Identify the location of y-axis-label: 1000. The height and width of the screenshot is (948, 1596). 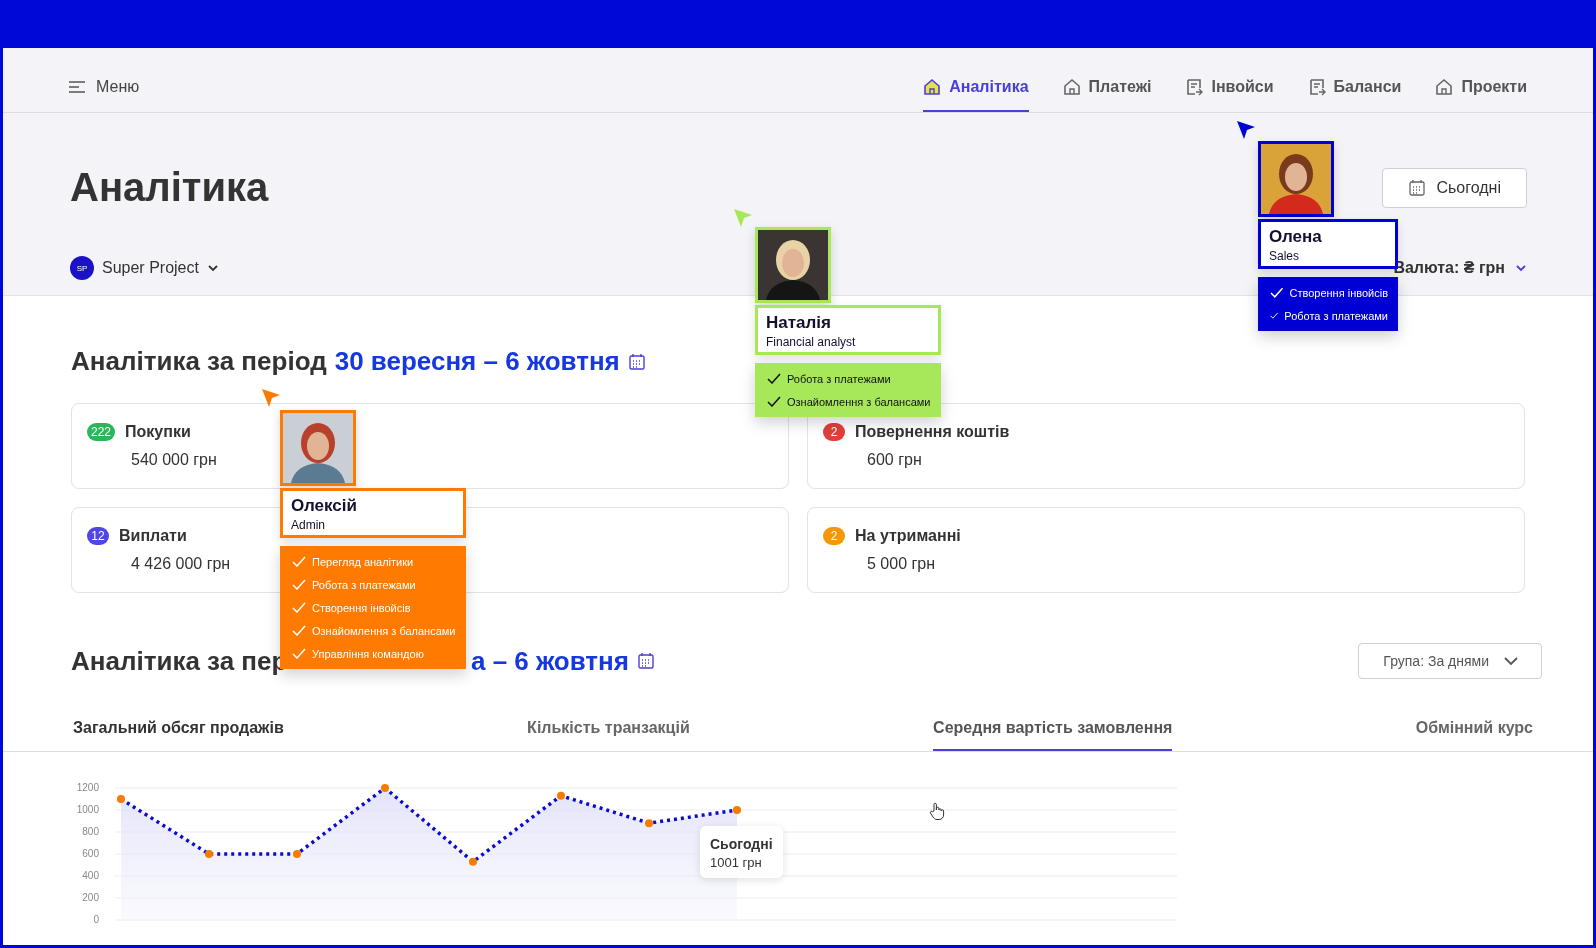
(87, 809).